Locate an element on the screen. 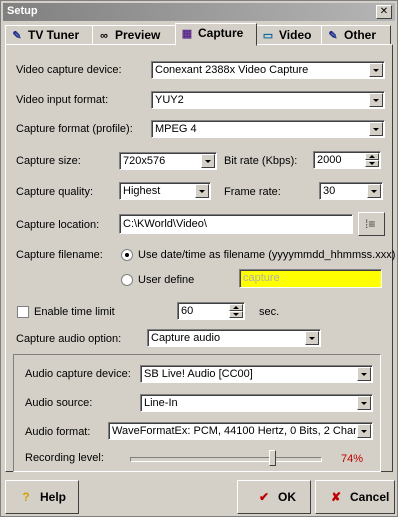  video-capture-device-select: Conexant 2388x Video Capture is located at coordinates (268, 70).